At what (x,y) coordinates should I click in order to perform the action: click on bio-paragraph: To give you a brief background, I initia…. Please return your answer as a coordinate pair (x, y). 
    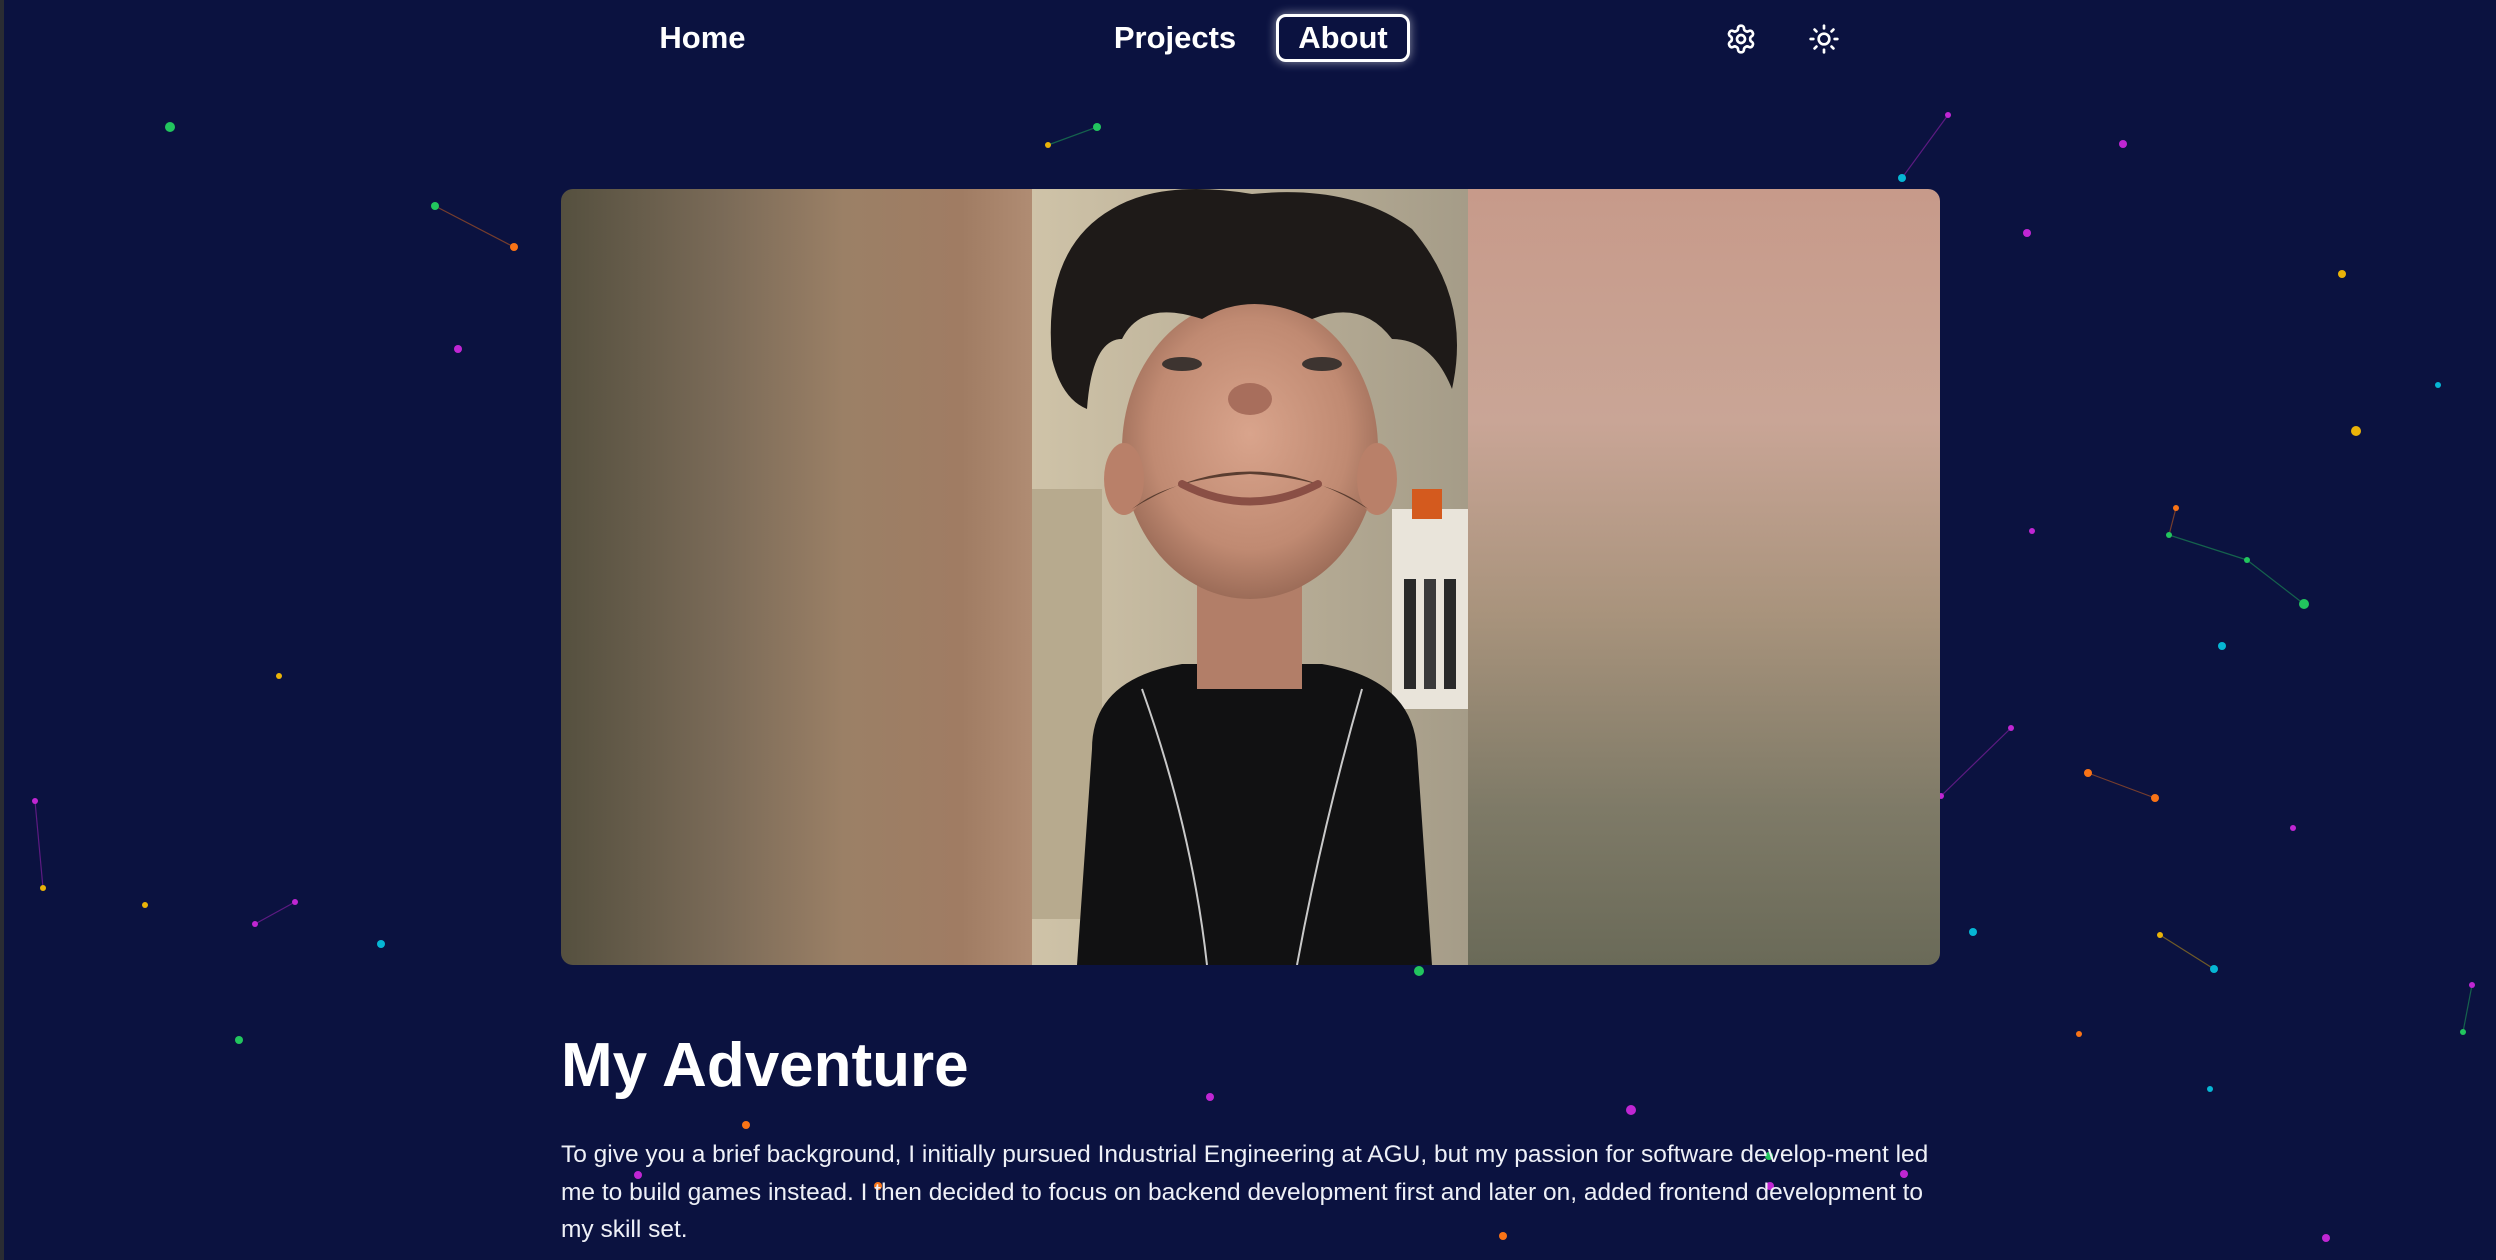
    Looking at the image, I should click on (1245, 1192).